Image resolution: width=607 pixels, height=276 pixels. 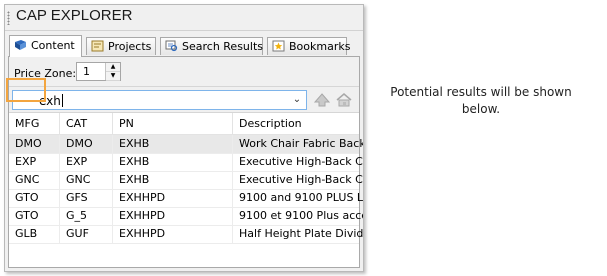 I want to click on price-zone-value: 1, so click(x=86, y=71).